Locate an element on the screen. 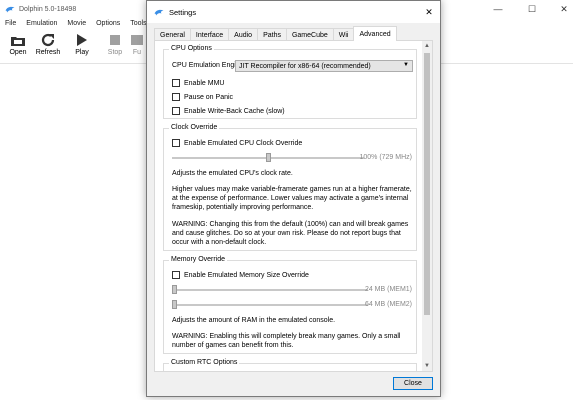 The width and height of the screenshot is (573, 400). play-button: Play is located at coordinates (82, 44).